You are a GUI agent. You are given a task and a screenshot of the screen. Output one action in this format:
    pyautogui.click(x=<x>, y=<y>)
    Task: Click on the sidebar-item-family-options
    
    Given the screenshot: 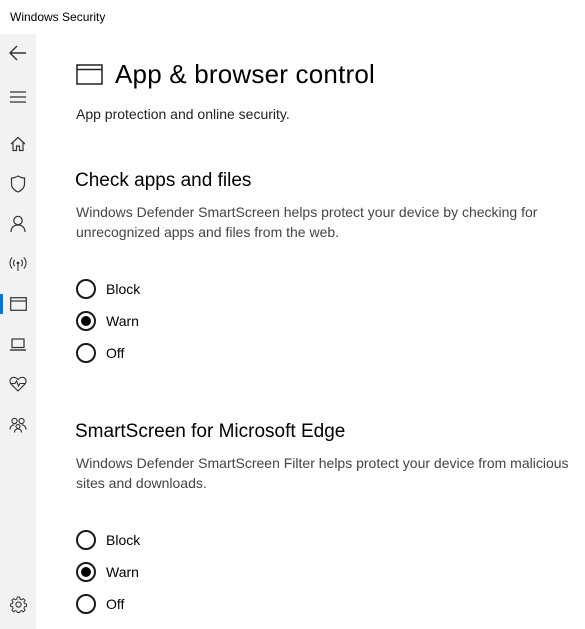 What is the action you would take?
    pyautogui.click(x=18, y=425)
    